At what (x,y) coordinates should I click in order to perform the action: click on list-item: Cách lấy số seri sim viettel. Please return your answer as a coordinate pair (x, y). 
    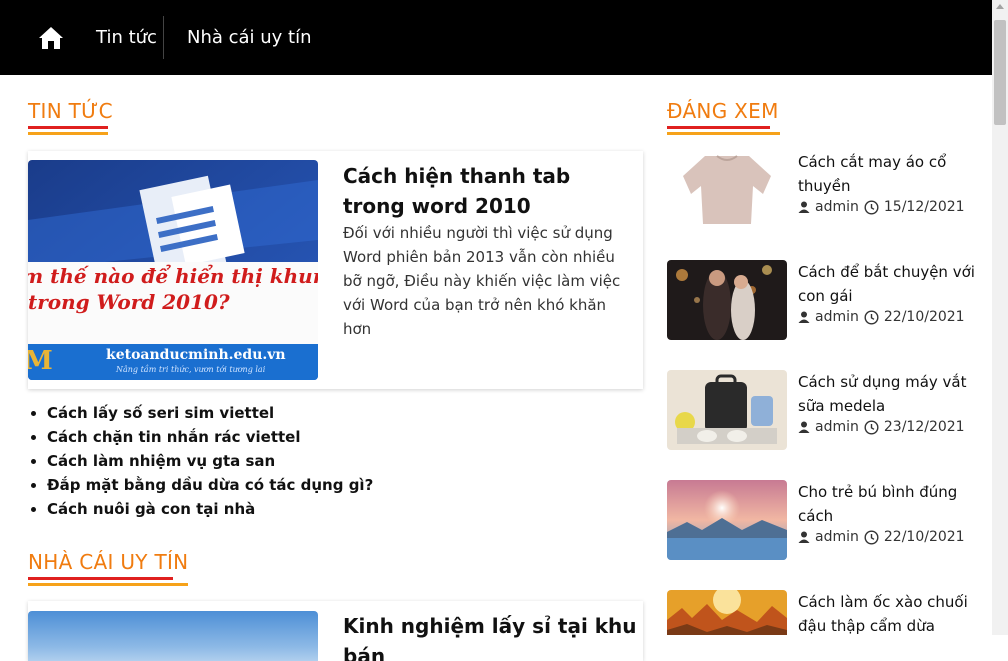
    Looking at the image, I should click on (210, 413).